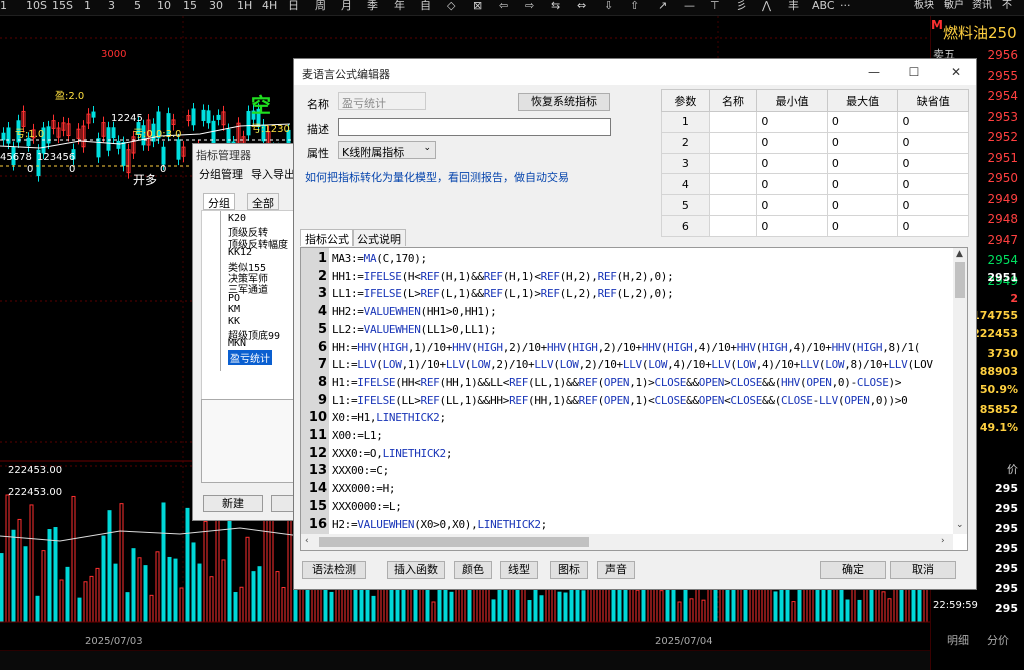  Describe the element at coordinates (960, 280) in the screenshot. I see `vertical-scroll-thumb` at that location.